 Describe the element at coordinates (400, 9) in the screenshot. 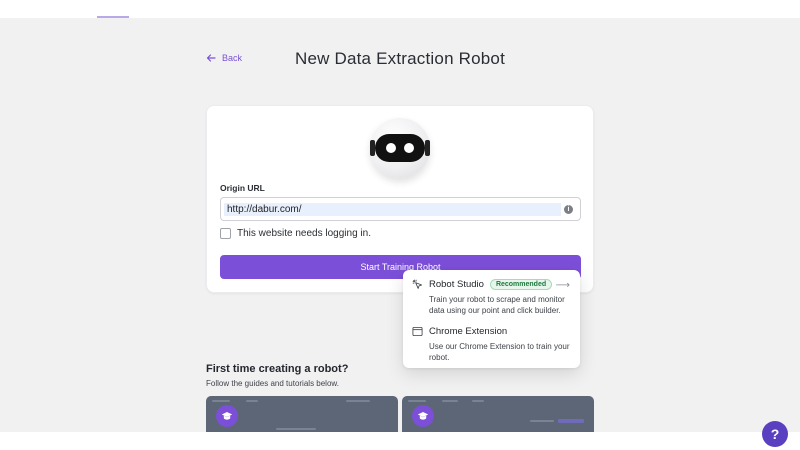

I see `top-bar` at that location.